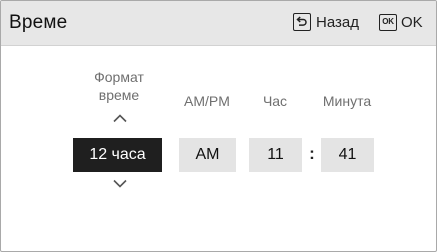 The width and height of the screenshot is (437, 252). I want to click on ok-button: OK OK, so click(401, 22).